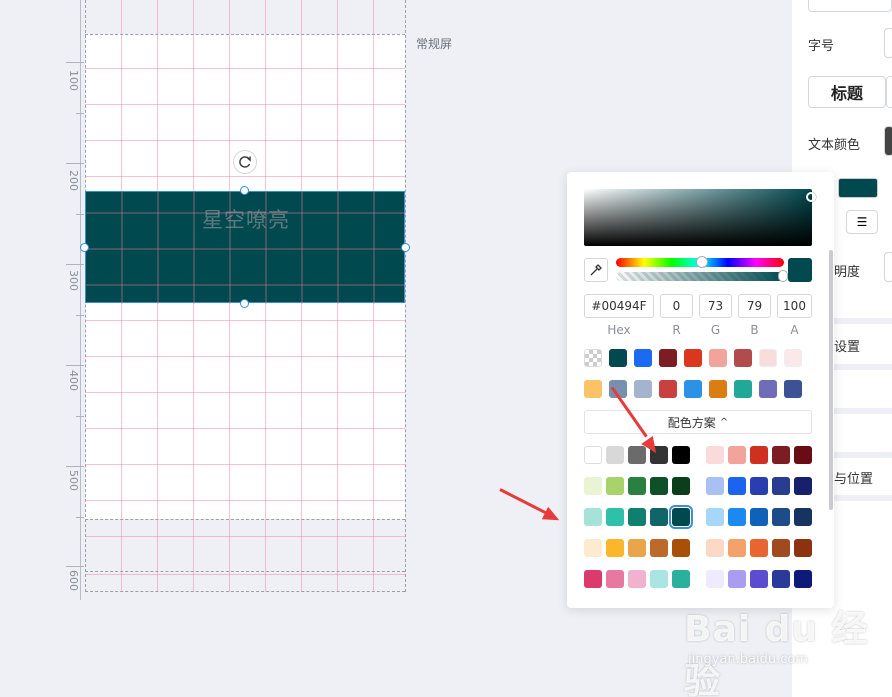  What do you see at coordinates (676, 306) in the screenshot?
I see `r-input: 0` at bounding box center [676, 306].